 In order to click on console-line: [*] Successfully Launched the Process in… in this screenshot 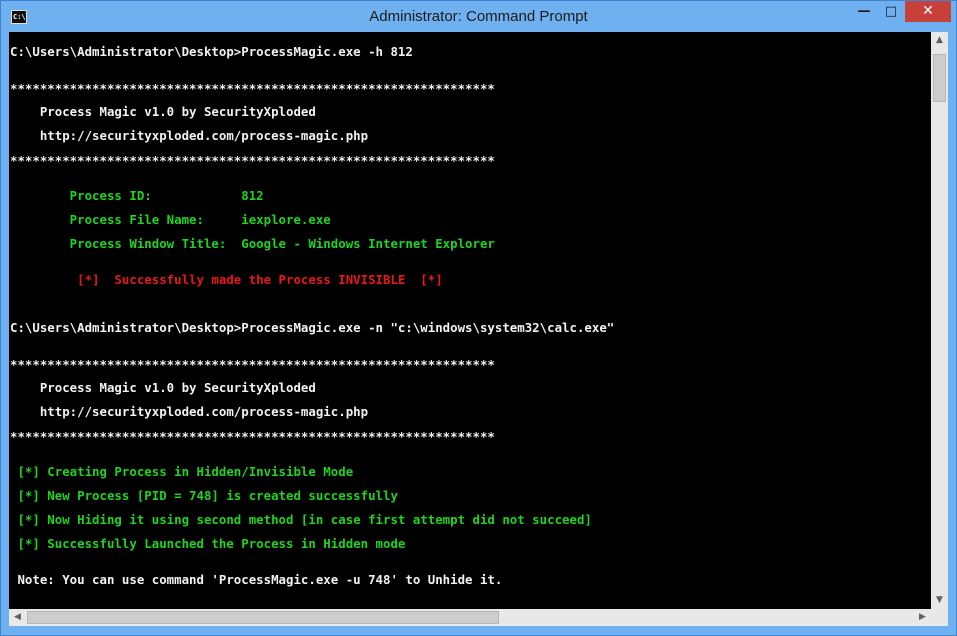, I will do `click(208, 543)`.